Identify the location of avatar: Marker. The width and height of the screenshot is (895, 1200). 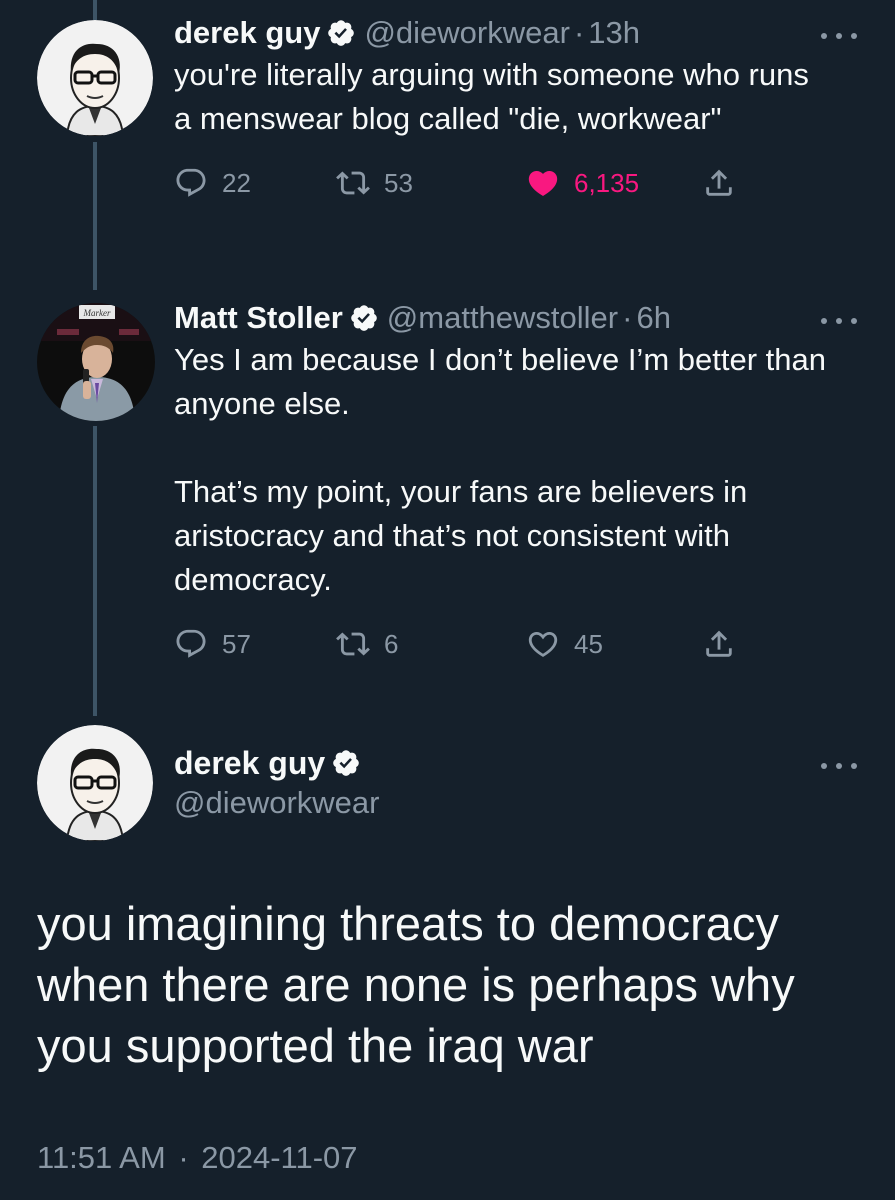
(96, 362).